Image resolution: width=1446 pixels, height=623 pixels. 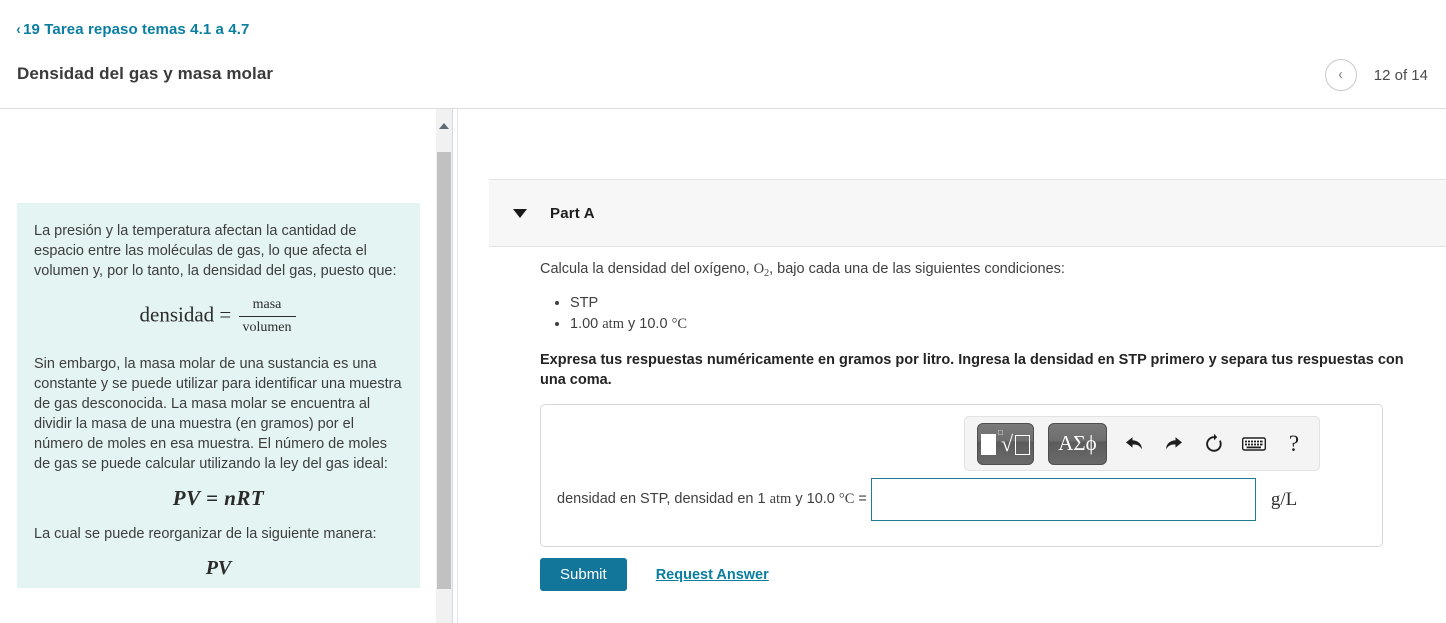 I want to click on formula-density-fraction: masa volumen, so click(x=267, y=316).